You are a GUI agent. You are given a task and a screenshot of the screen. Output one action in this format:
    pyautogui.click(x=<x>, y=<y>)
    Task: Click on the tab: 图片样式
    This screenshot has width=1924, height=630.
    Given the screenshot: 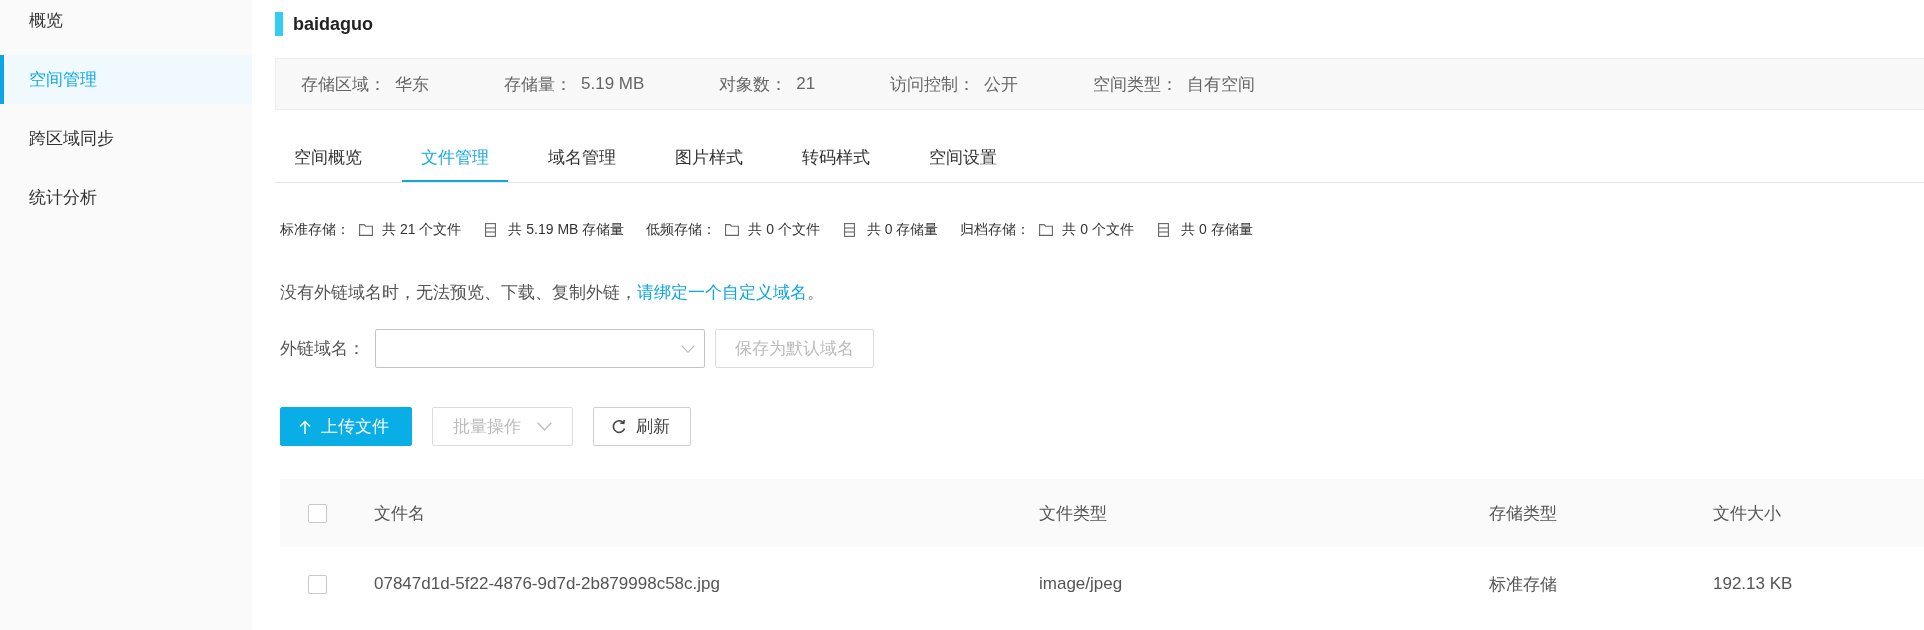 What is the action you would take?
    pyautogui.click(x=709, y=158)
    